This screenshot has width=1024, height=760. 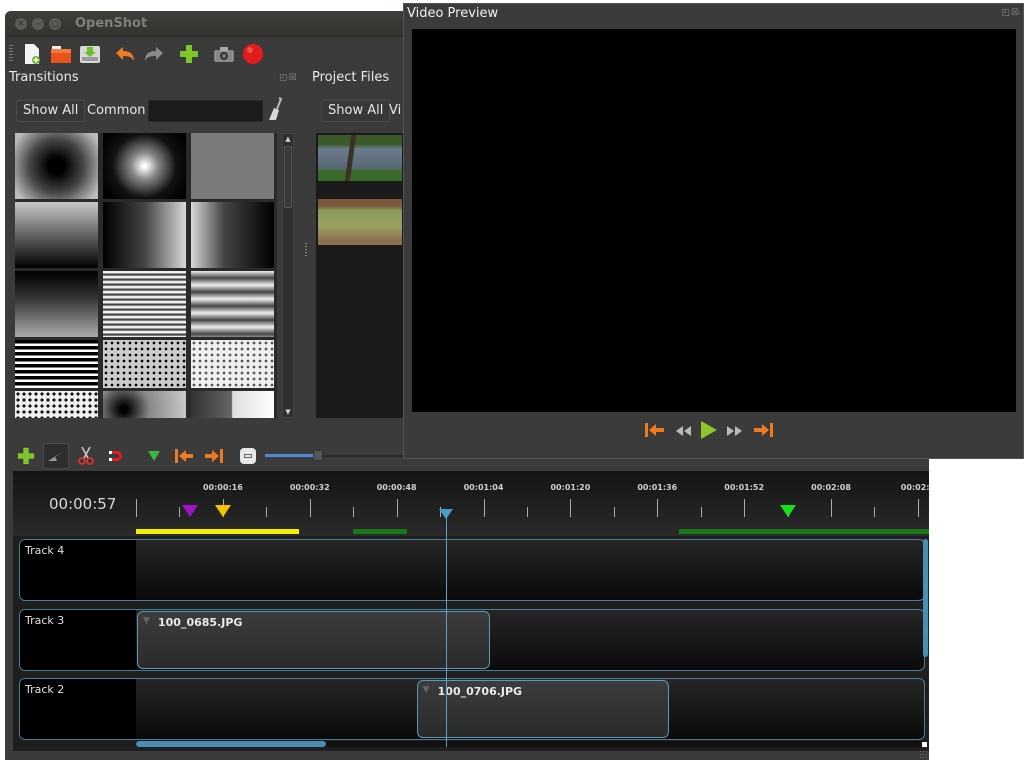 What do you see at coordinates (531, 744) in the screenshot?
I see `timeline-horizontal-scrollbar` at bounding box center [531, 744].